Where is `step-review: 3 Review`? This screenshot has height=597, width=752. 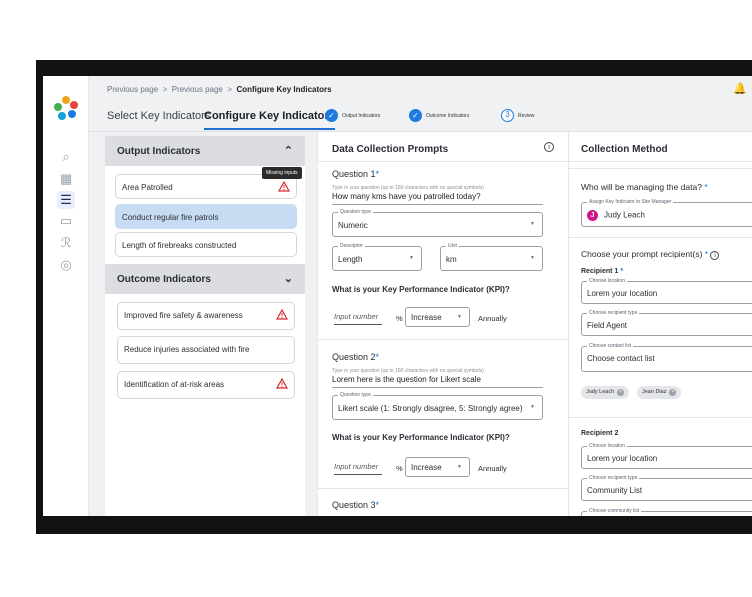 step-review: 3 Review is located at coordinates (517, 115).